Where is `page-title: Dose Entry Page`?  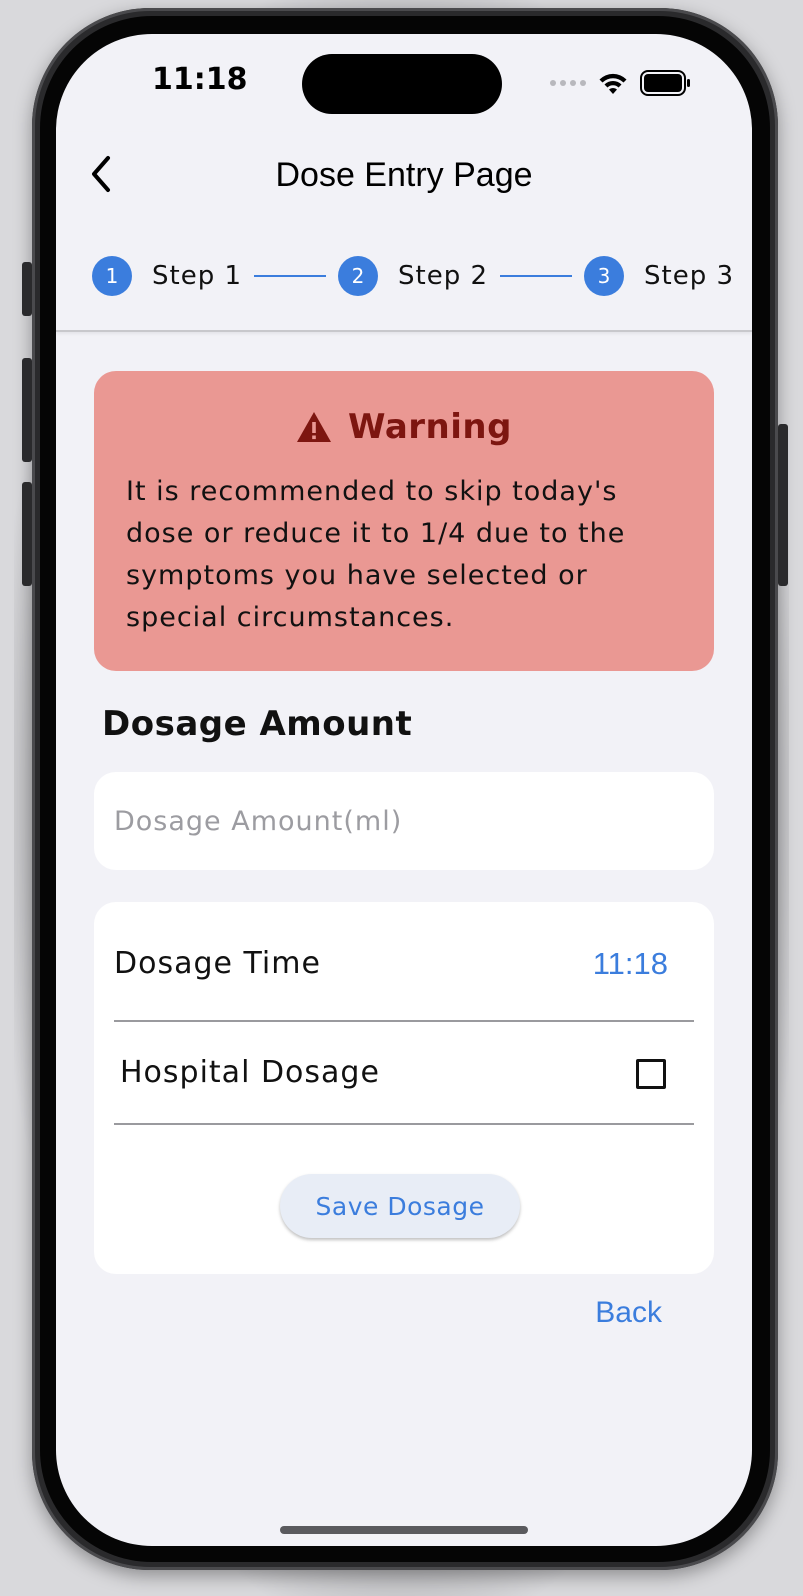 page-title: Dose Entry Page is located at coordinates (404, 175).